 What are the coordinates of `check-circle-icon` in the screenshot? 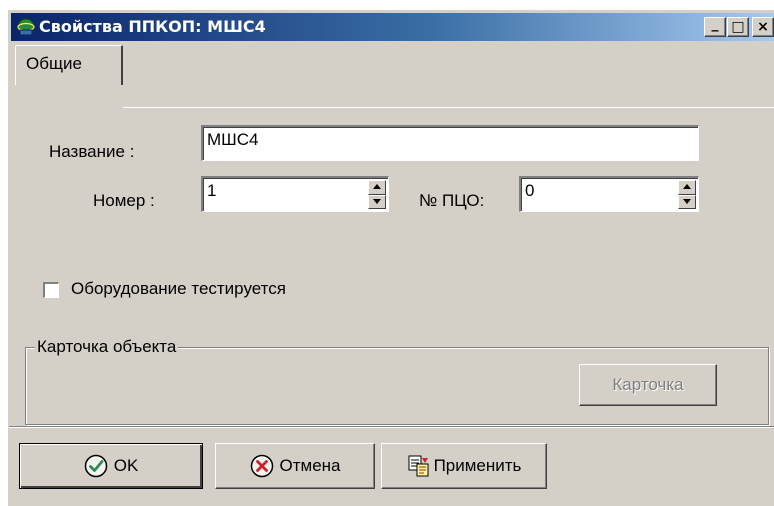 It's located at (95, 466).